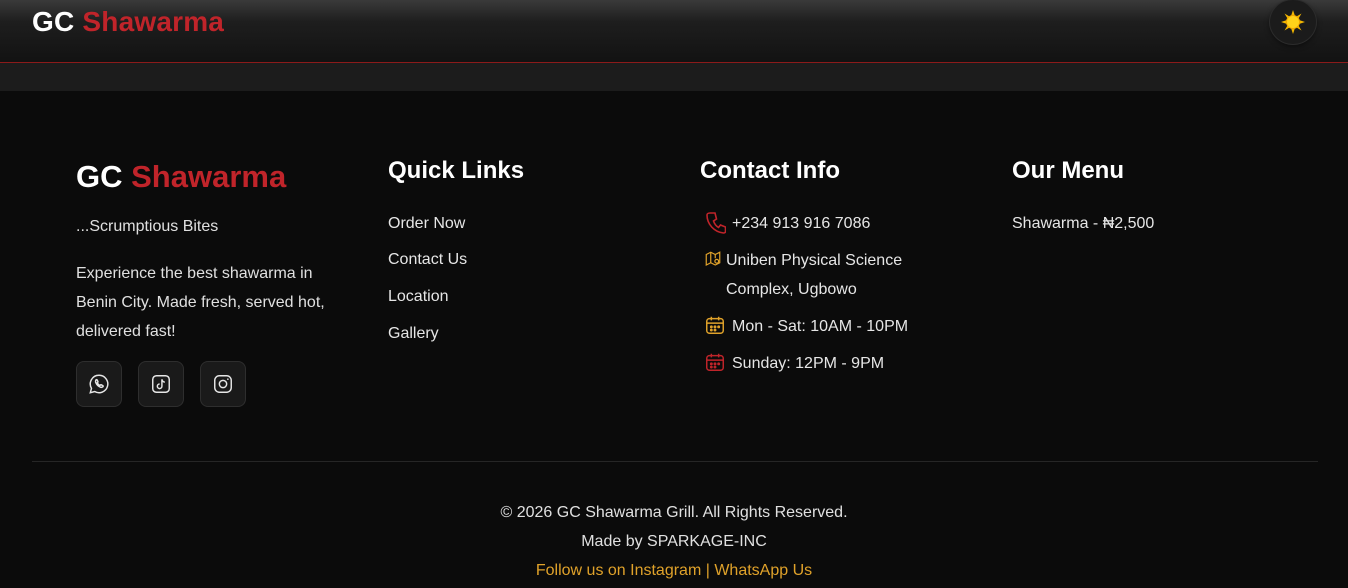  I want to click on made-by-text: Made by SPARKAGE-INC, so click(674, 541).